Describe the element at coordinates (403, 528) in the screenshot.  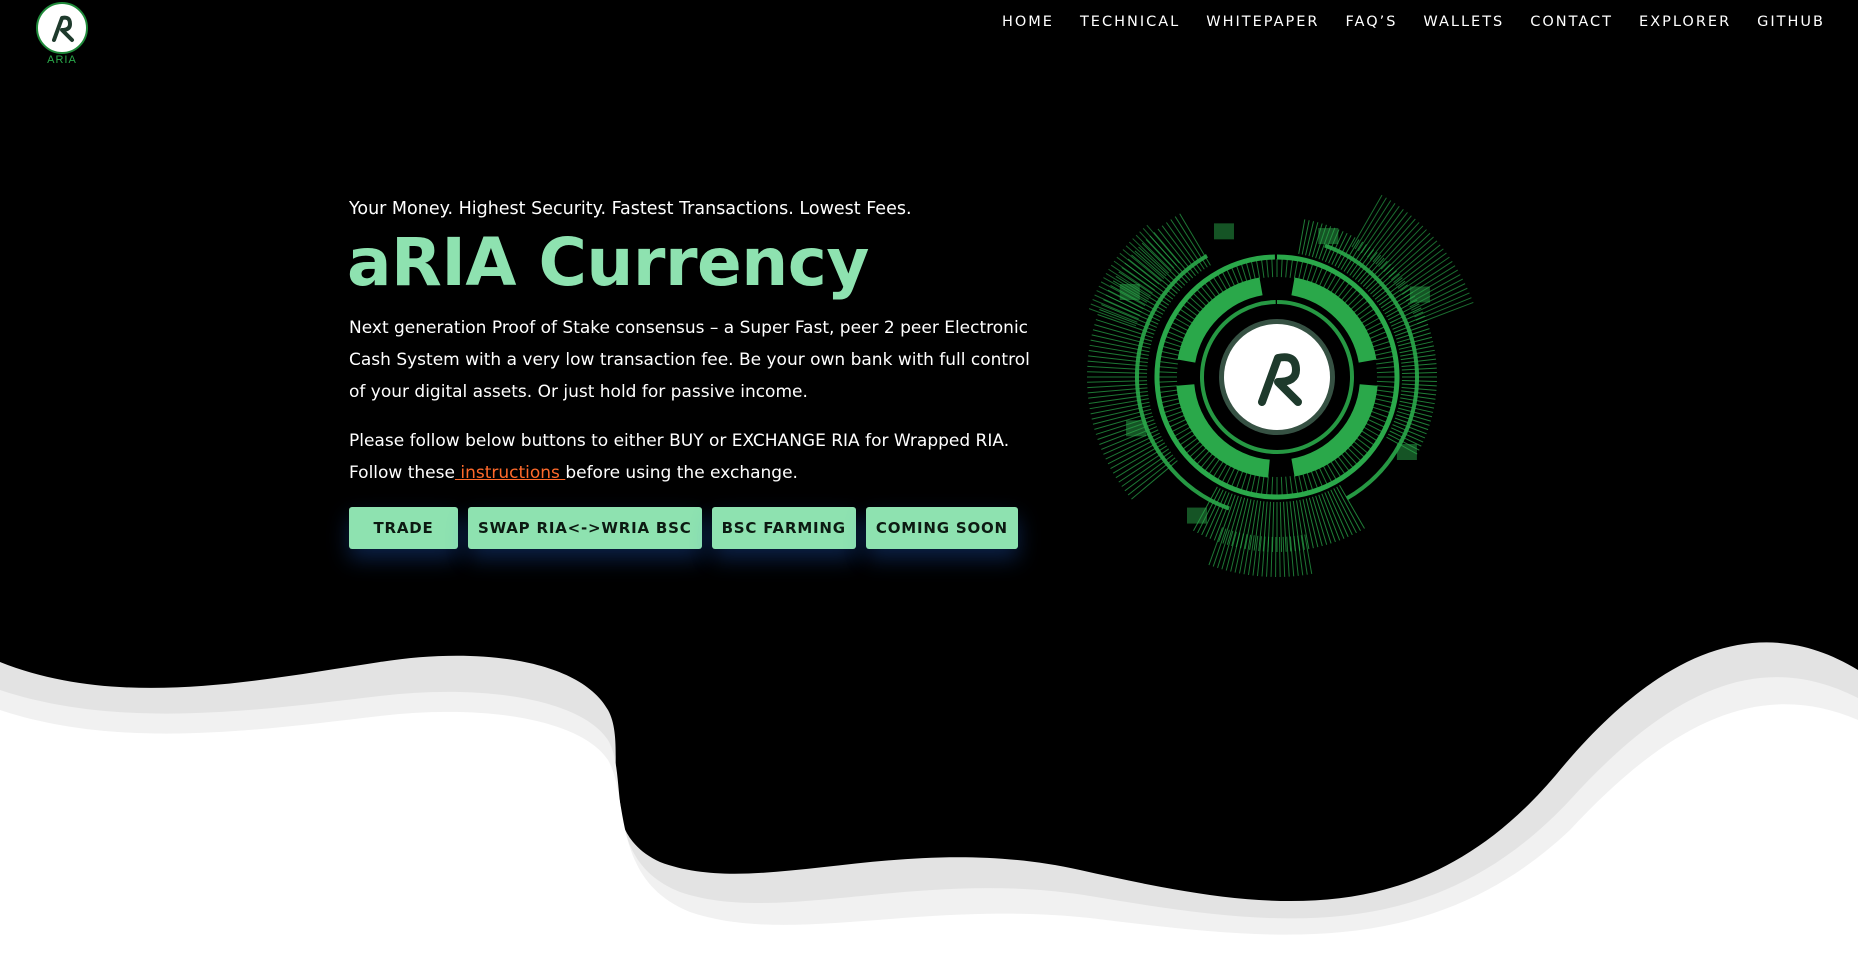
I see `trade-button: TRADE` at that location.